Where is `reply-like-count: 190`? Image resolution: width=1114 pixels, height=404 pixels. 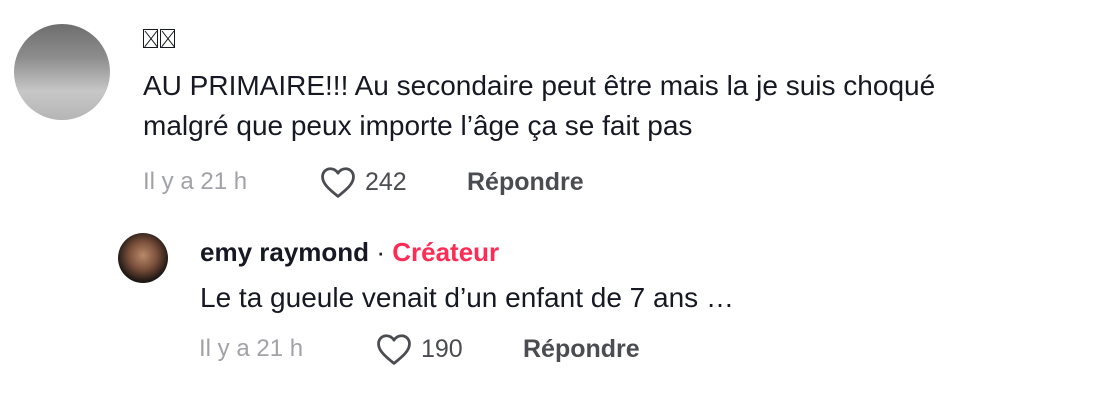
reply-like-count: 190 is located at coordinates (442, 348).